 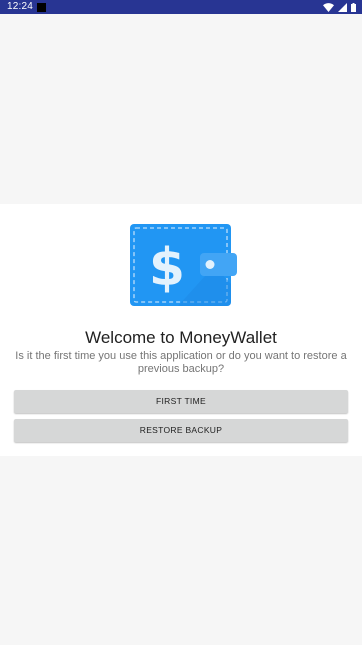 What do you see at coordinates (20, 6) in the screenshot?
I see `status-time: 12:24` at bounding box center [20, 6].